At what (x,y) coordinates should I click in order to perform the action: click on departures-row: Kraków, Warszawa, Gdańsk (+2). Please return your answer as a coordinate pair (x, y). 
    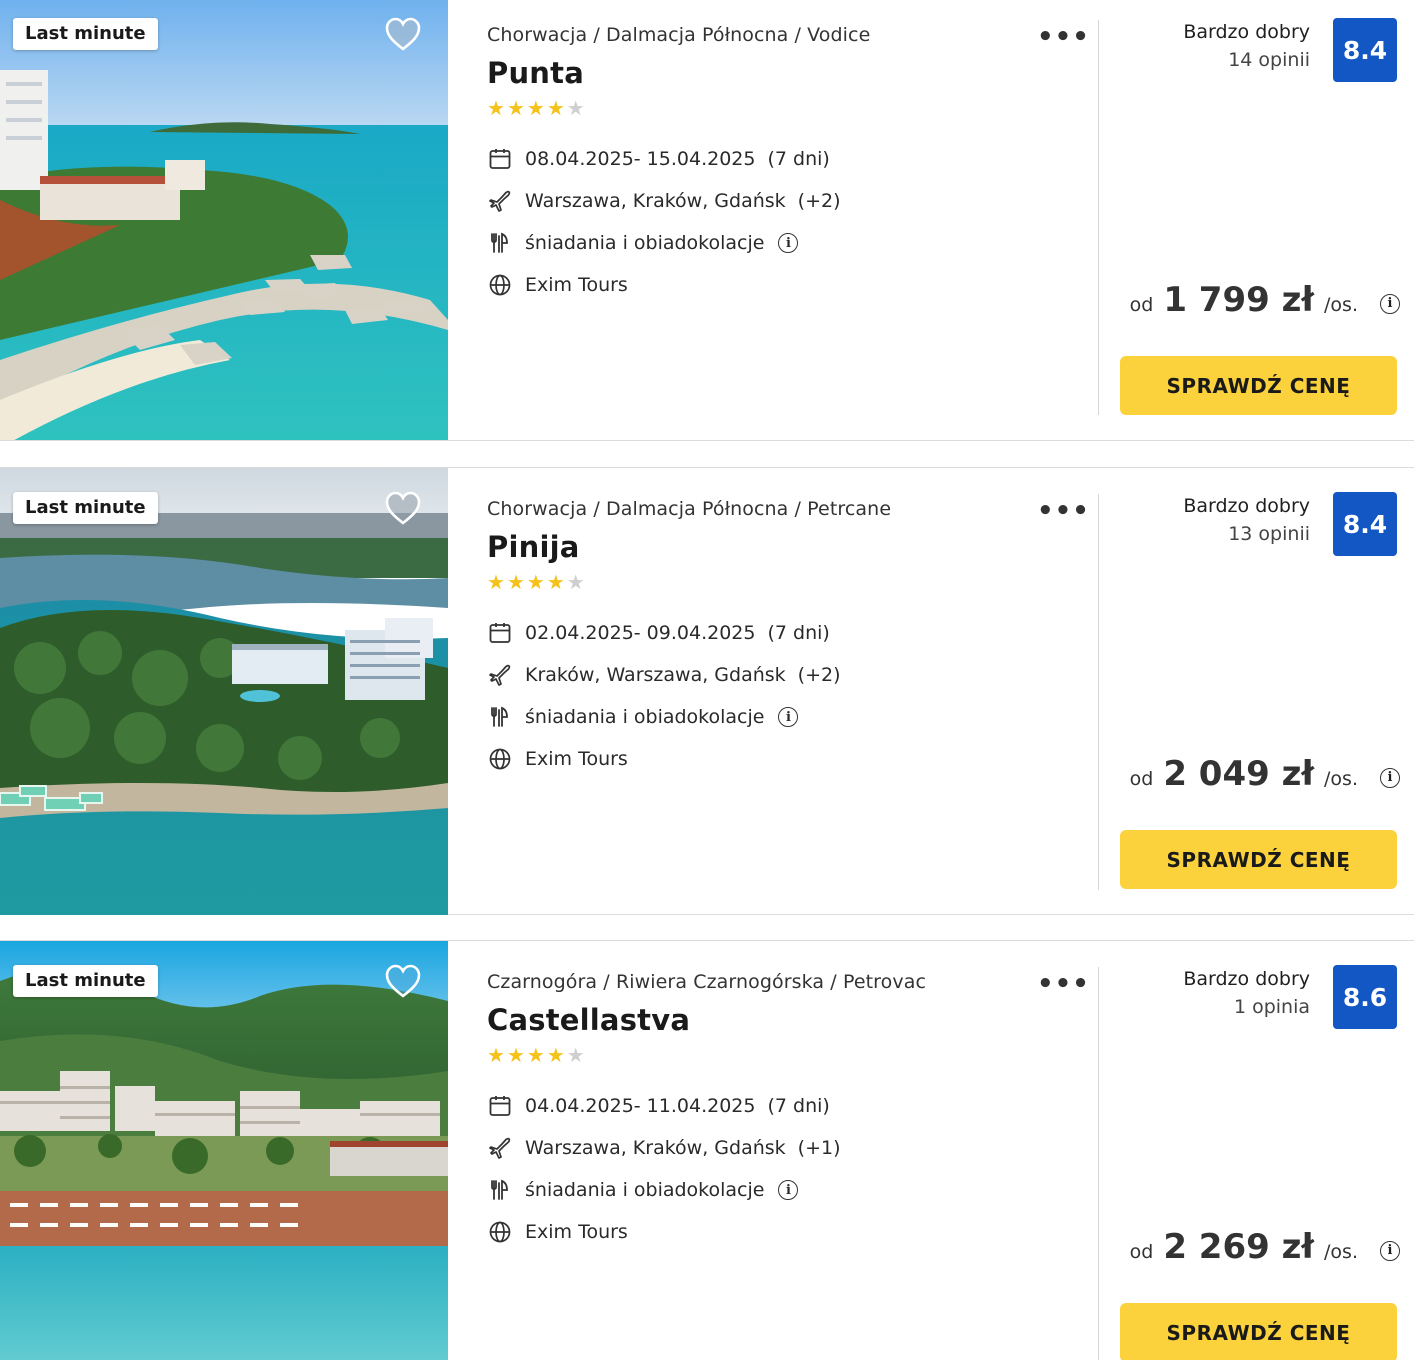
    Looking at the image, I should click on (787, 675).